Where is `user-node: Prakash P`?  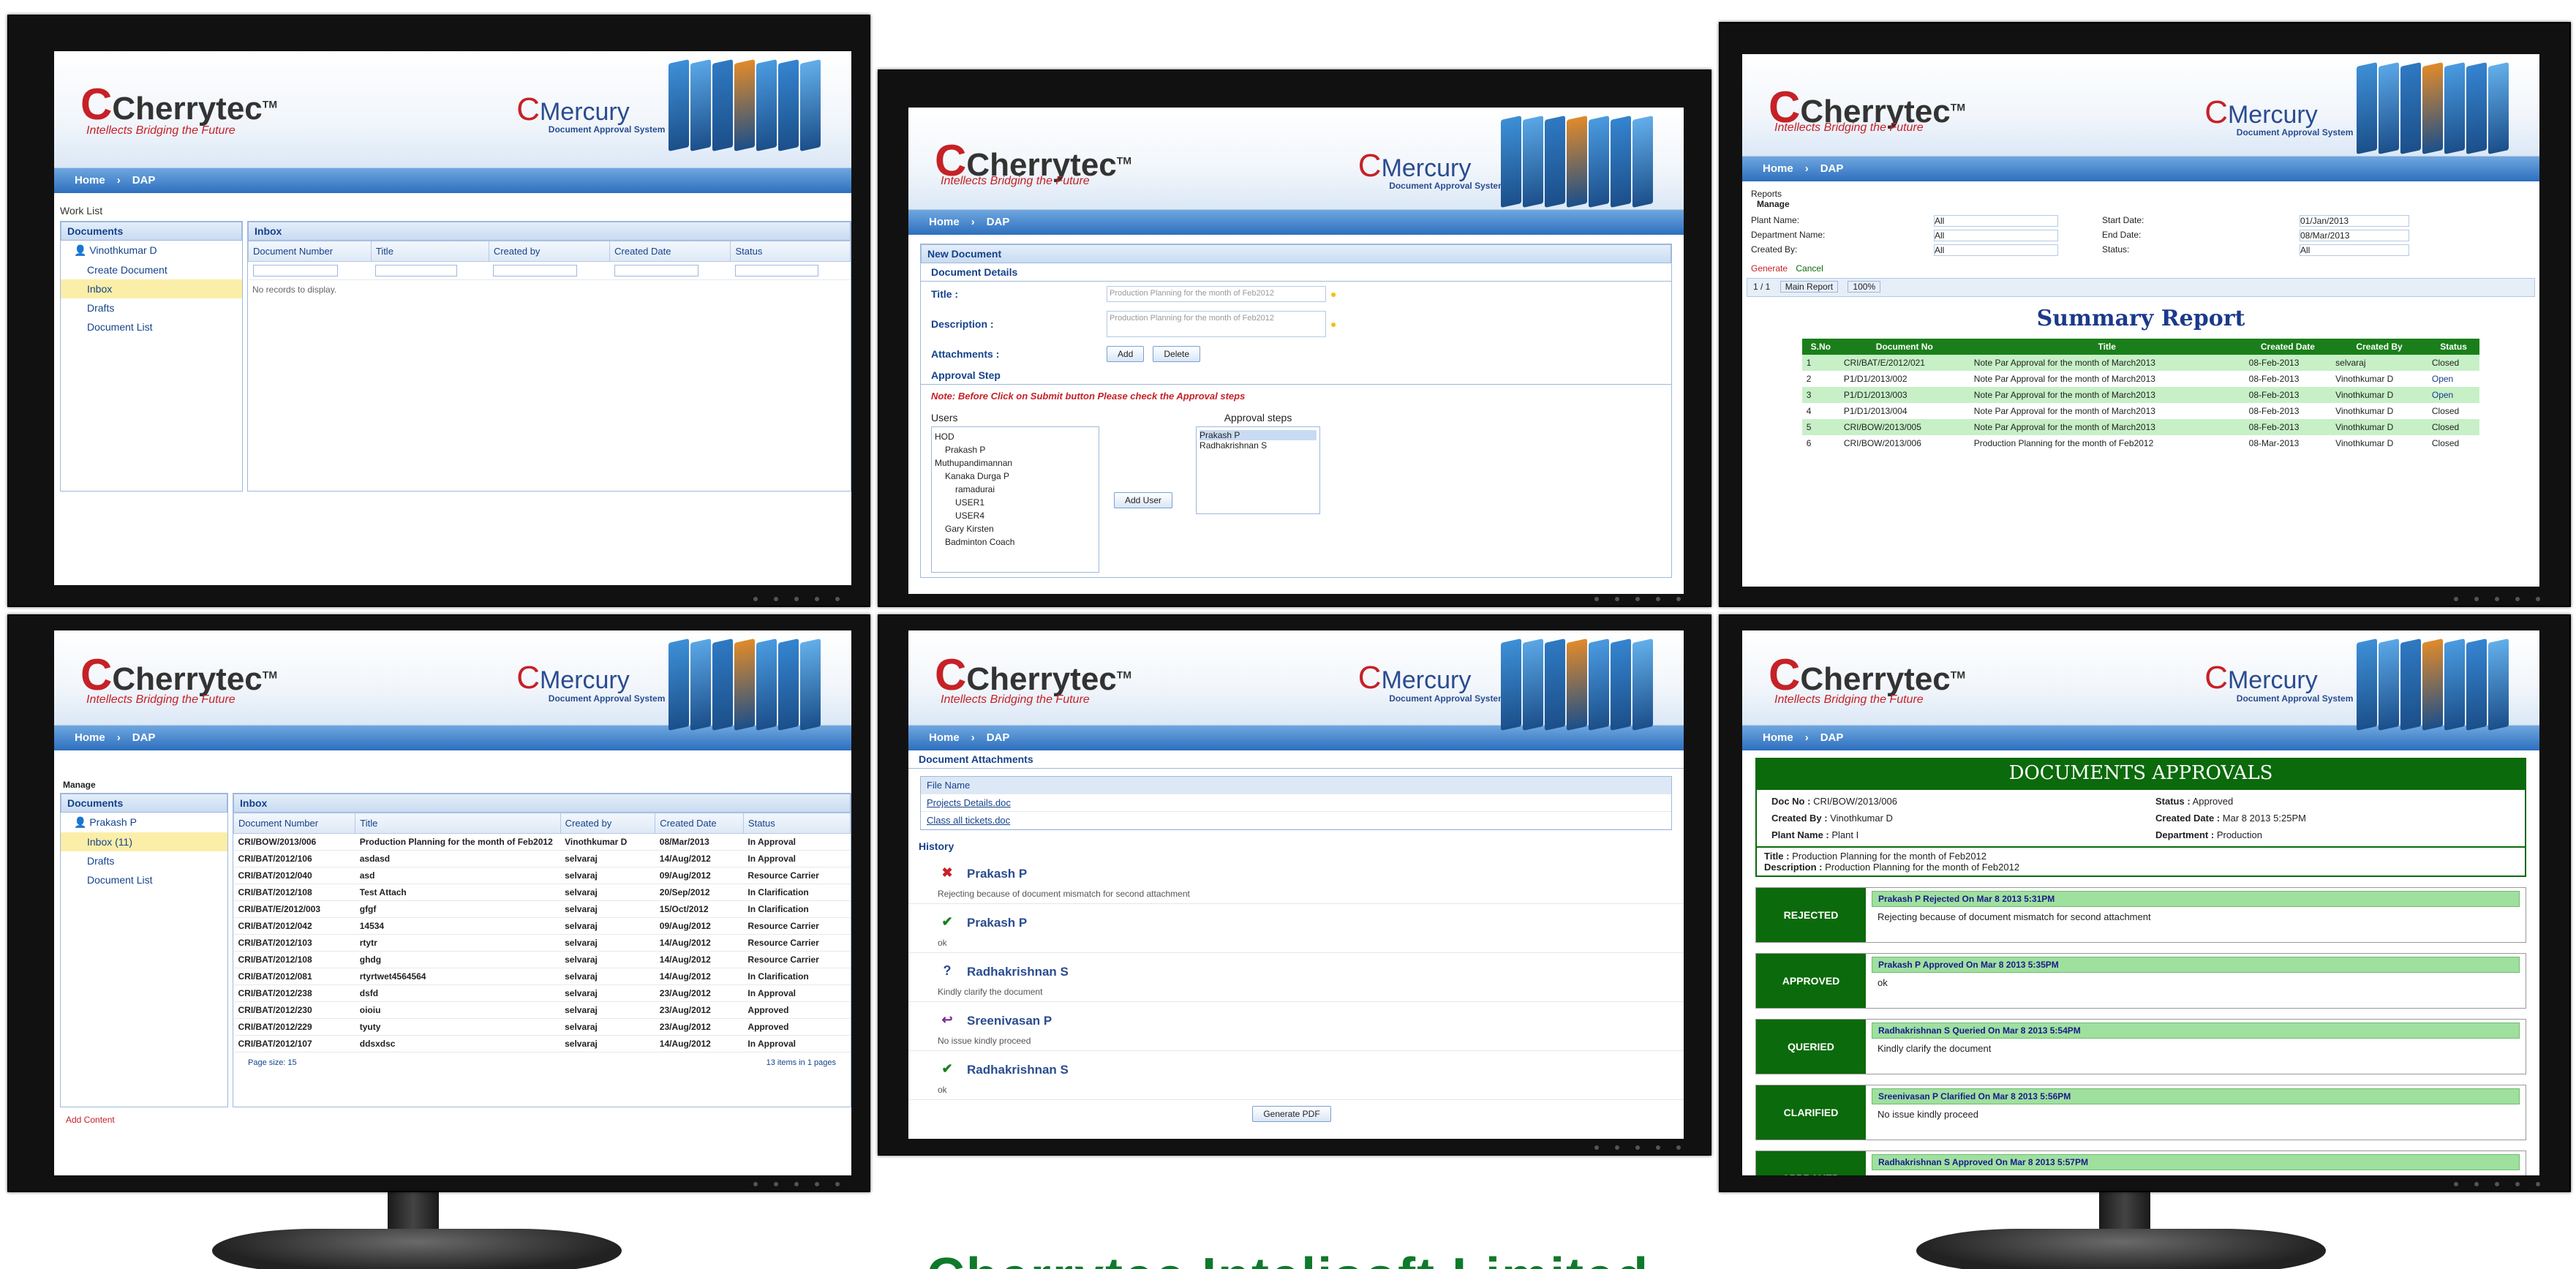
user-node: Prakash P is located at coordinates (1015, 449).